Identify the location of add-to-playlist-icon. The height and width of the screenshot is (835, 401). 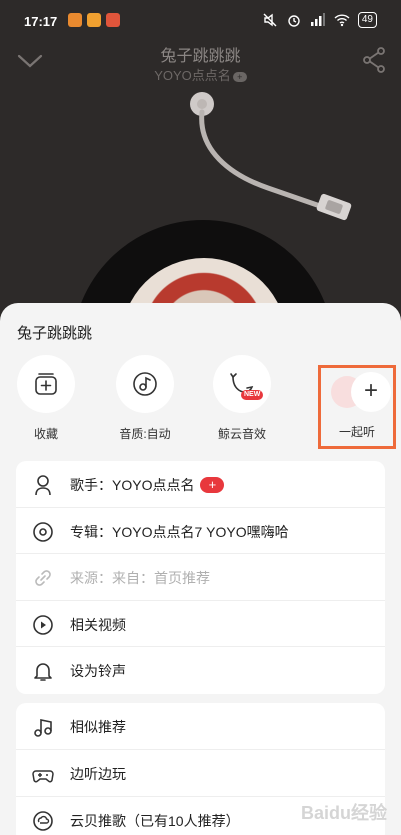
(46, 384).